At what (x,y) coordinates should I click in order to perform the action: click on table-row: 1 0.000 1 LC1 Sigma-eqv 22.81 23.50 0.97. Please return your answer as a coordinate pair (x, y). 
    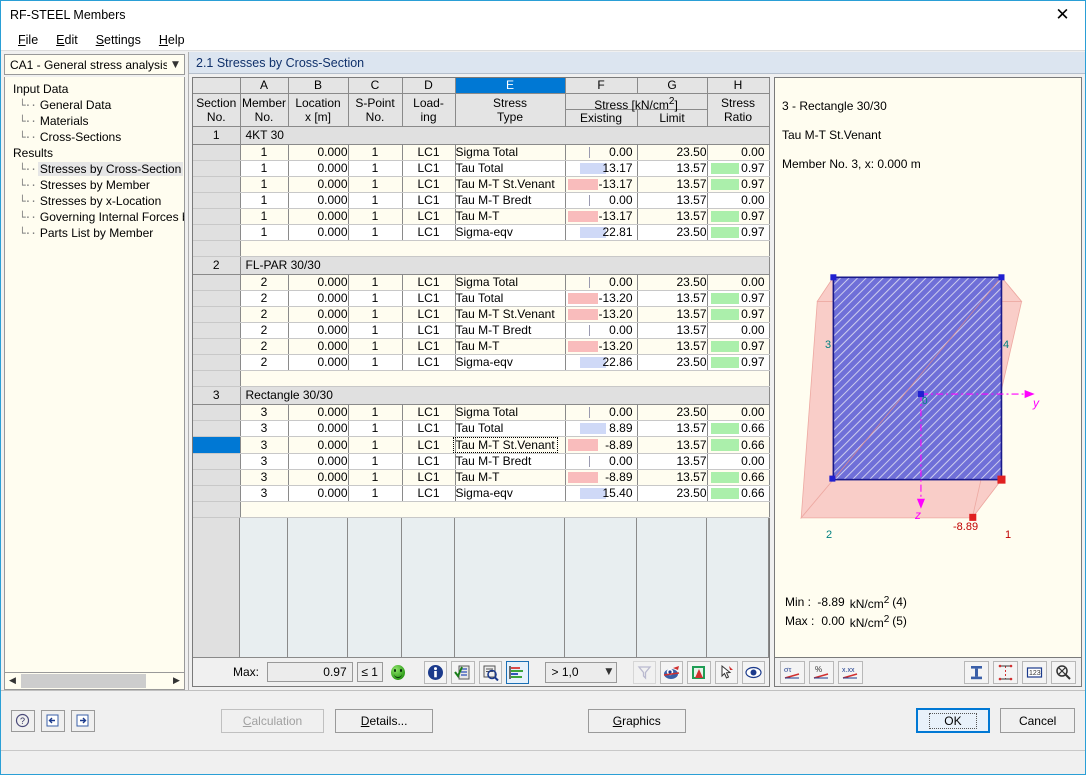
    Looking at the image, I should click on (481, 232).